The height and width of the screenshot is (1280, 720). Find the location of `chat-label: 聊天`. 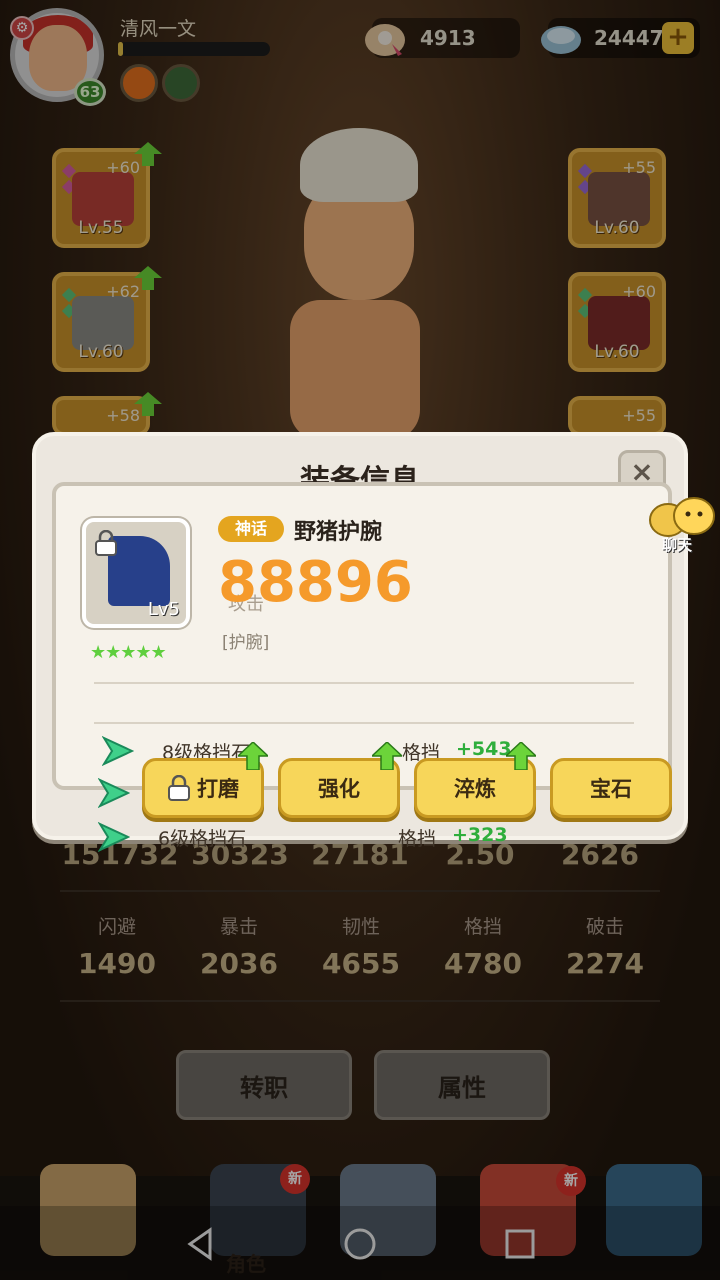

chat-label: 聊天 is located at coordinates (677, 544).